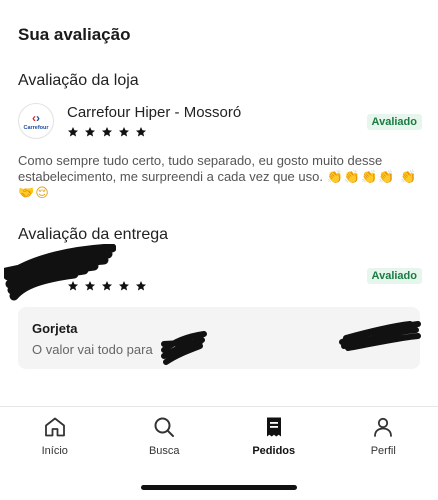 The height and width of the screenshot is (500, 438). Describe the element at coordinates (78, 80) in the screenshot. I see `store-review-section-title: Avaliação da loja` at that location.